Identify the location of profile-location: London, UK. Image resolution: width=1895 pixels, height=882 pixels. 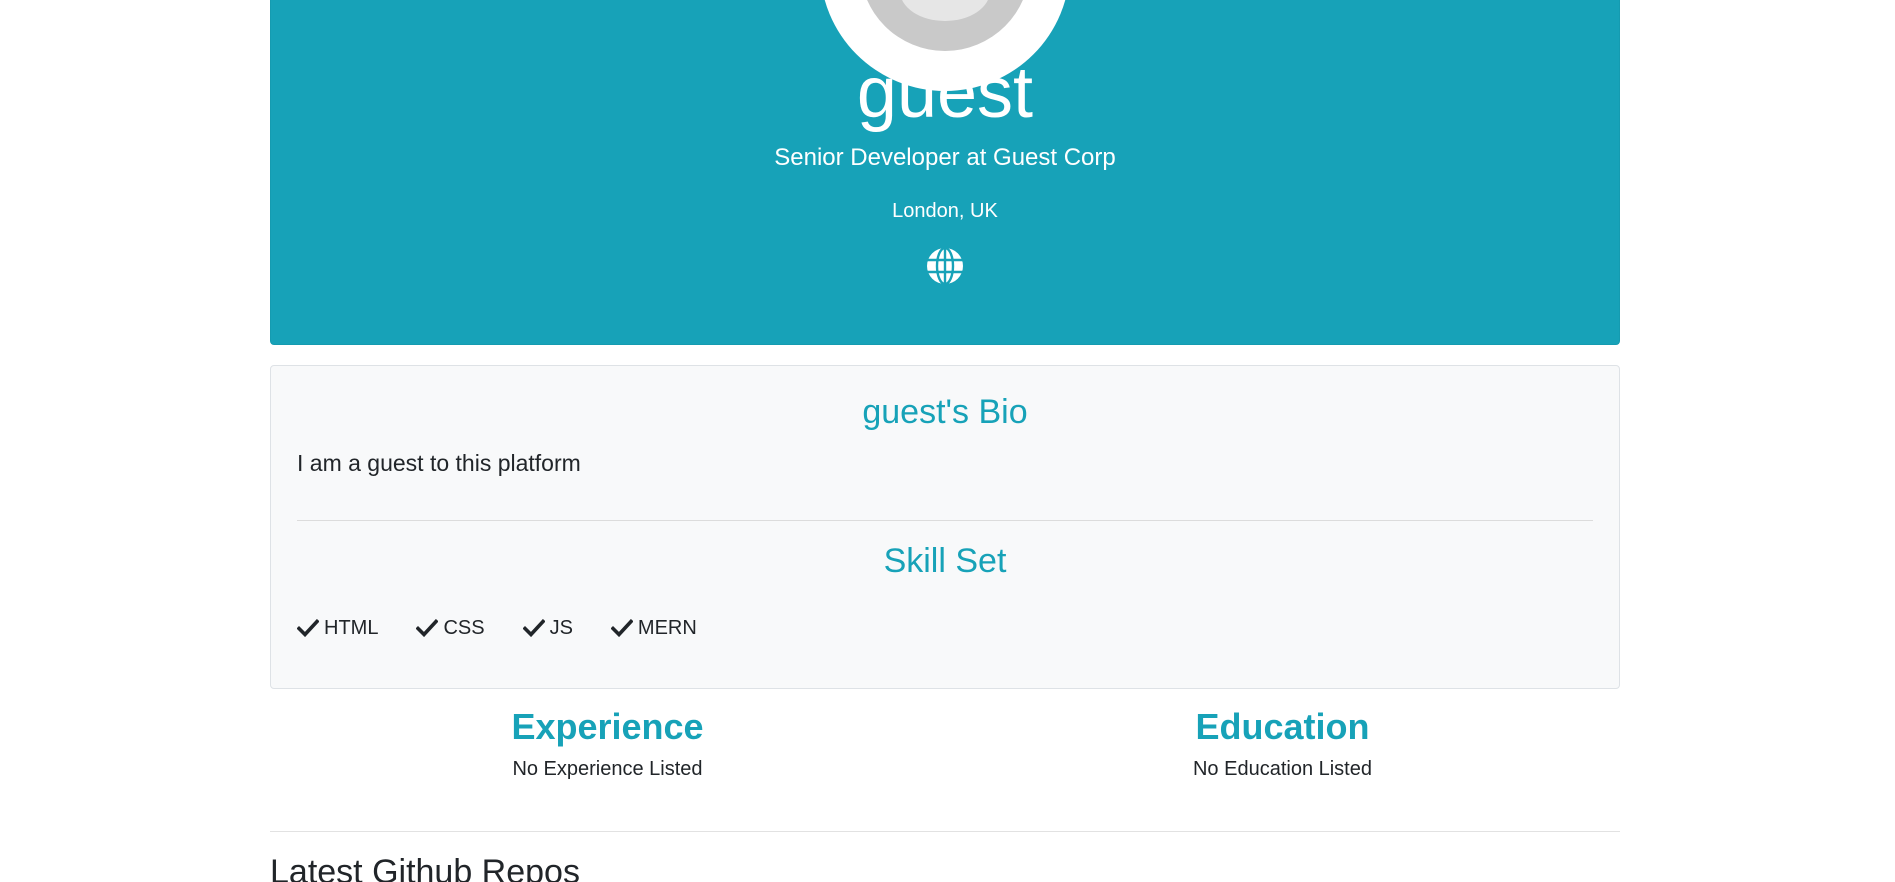
(945, 211).